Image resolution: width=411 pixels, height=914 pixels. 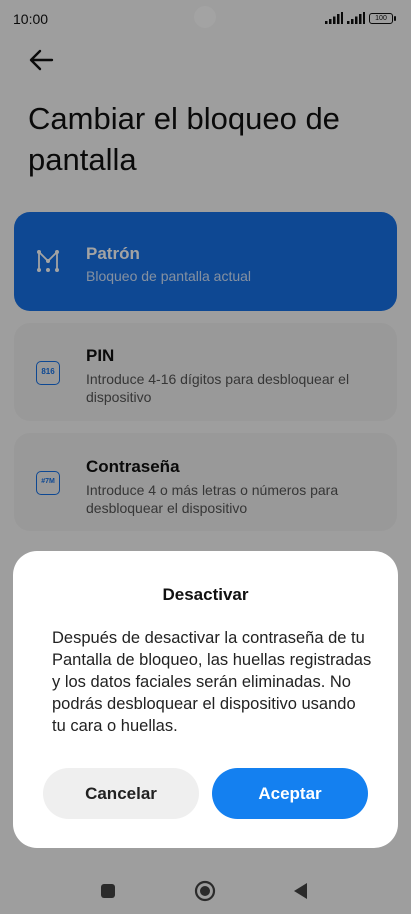 I want to click on cancel-button: Cancelar, so click(x=121, y=793).